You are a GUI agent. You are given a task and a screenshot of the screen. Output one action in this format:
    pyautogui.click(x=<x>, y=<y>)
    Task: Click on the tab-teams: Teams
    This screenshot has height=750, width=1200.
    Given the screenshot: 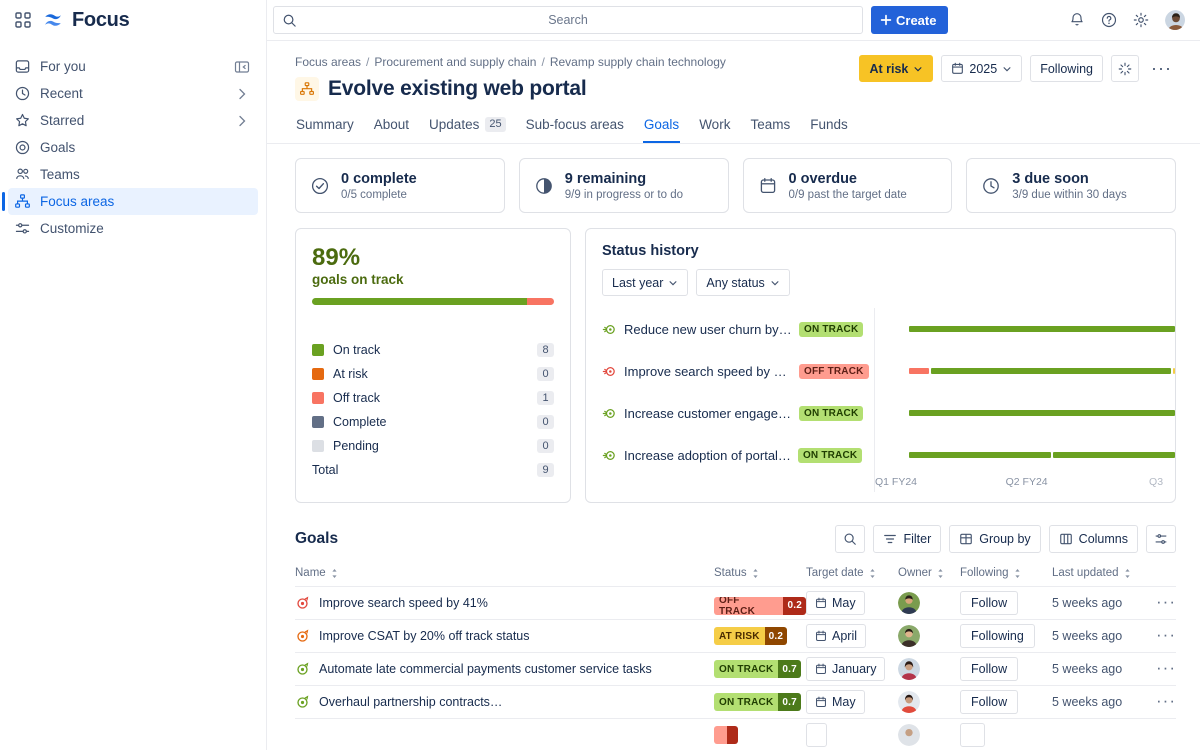 What is the action you would take?
    pyautogui.click(x=770, y=128)
    